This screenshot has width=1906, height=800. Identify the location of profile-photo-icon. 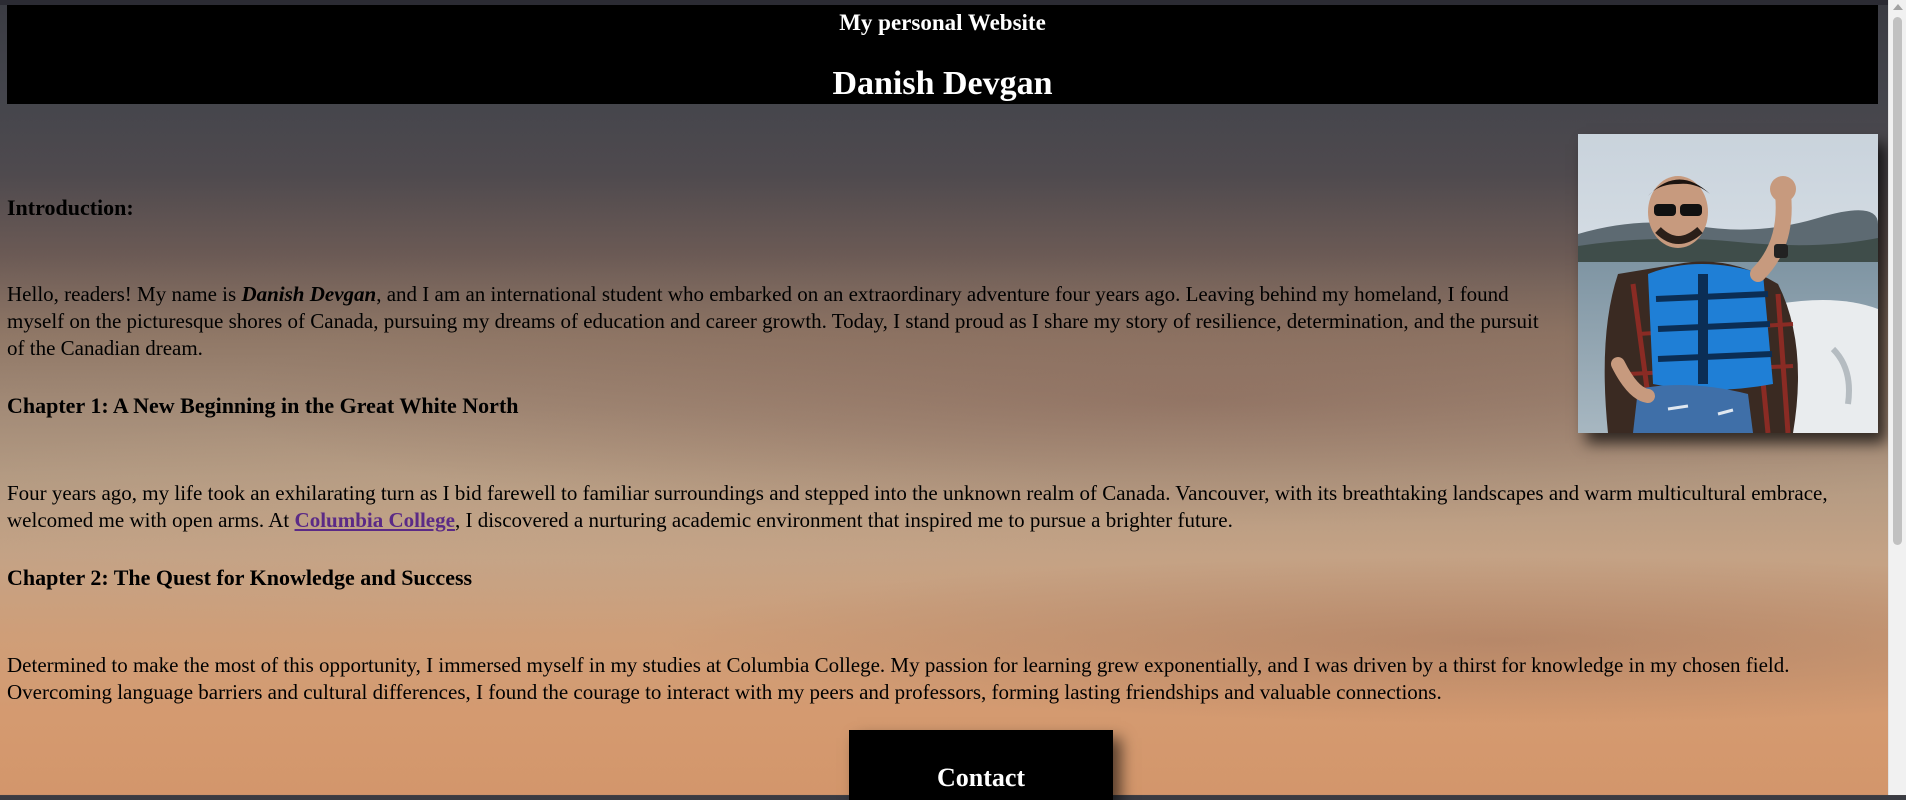
(1728, 283).